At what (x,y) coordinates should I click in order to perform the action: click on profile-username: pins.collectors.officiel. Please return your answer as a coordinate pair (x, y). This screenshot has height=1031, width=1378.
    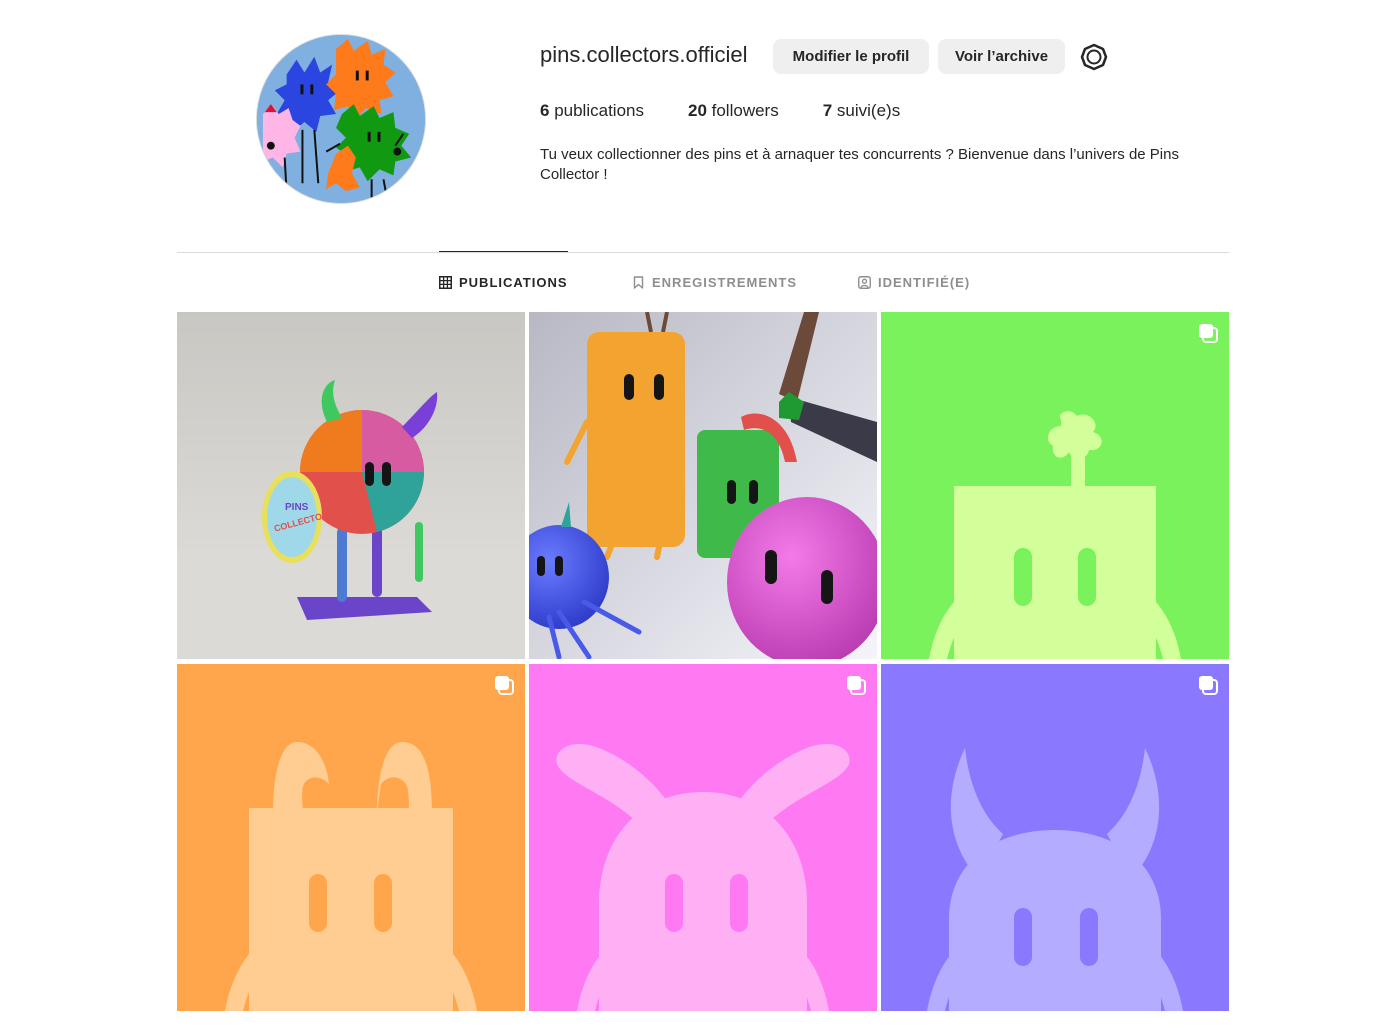
    Looking at the image, I should click on (644, 54).